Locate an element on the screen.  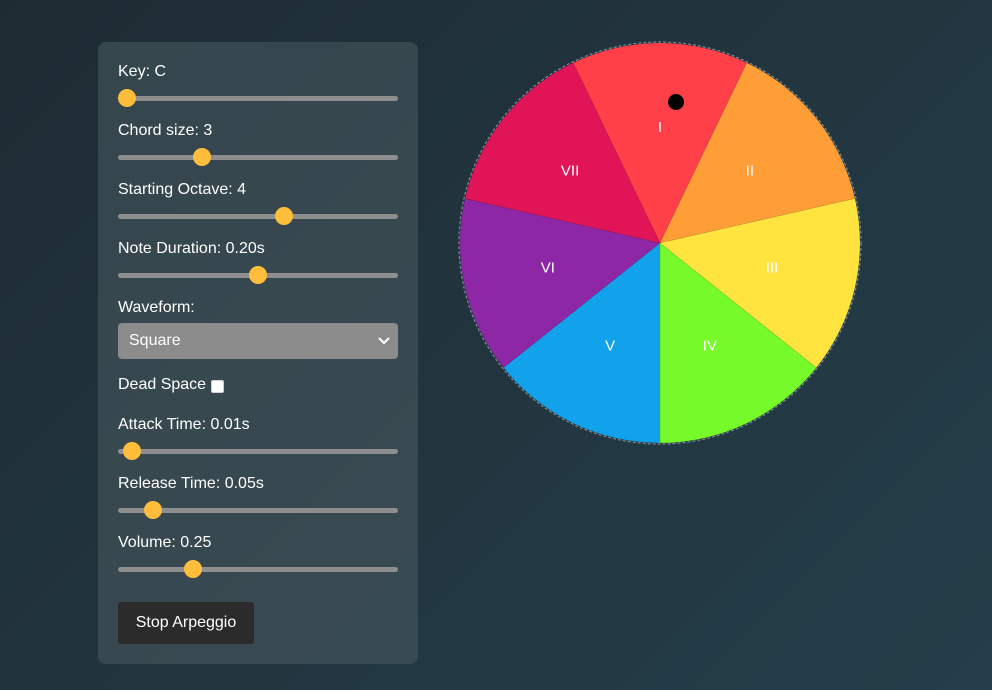
starting-octave-slider is located at coordinates (258, 216).